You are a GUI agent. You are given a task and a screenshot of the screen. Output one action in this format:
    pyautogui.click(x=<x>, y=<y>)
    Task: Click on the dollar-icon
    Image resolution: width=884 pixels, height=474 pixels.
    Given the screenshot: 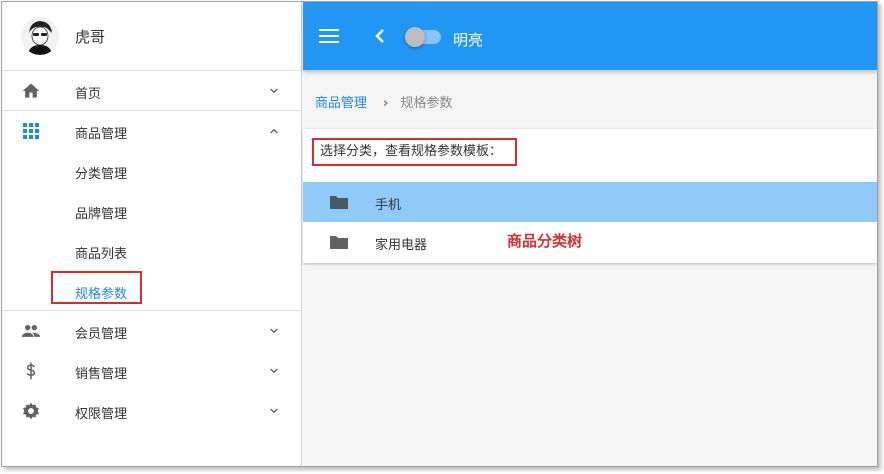 What is the action you would take?
    pyautogui.click(x=31, y=371)
    